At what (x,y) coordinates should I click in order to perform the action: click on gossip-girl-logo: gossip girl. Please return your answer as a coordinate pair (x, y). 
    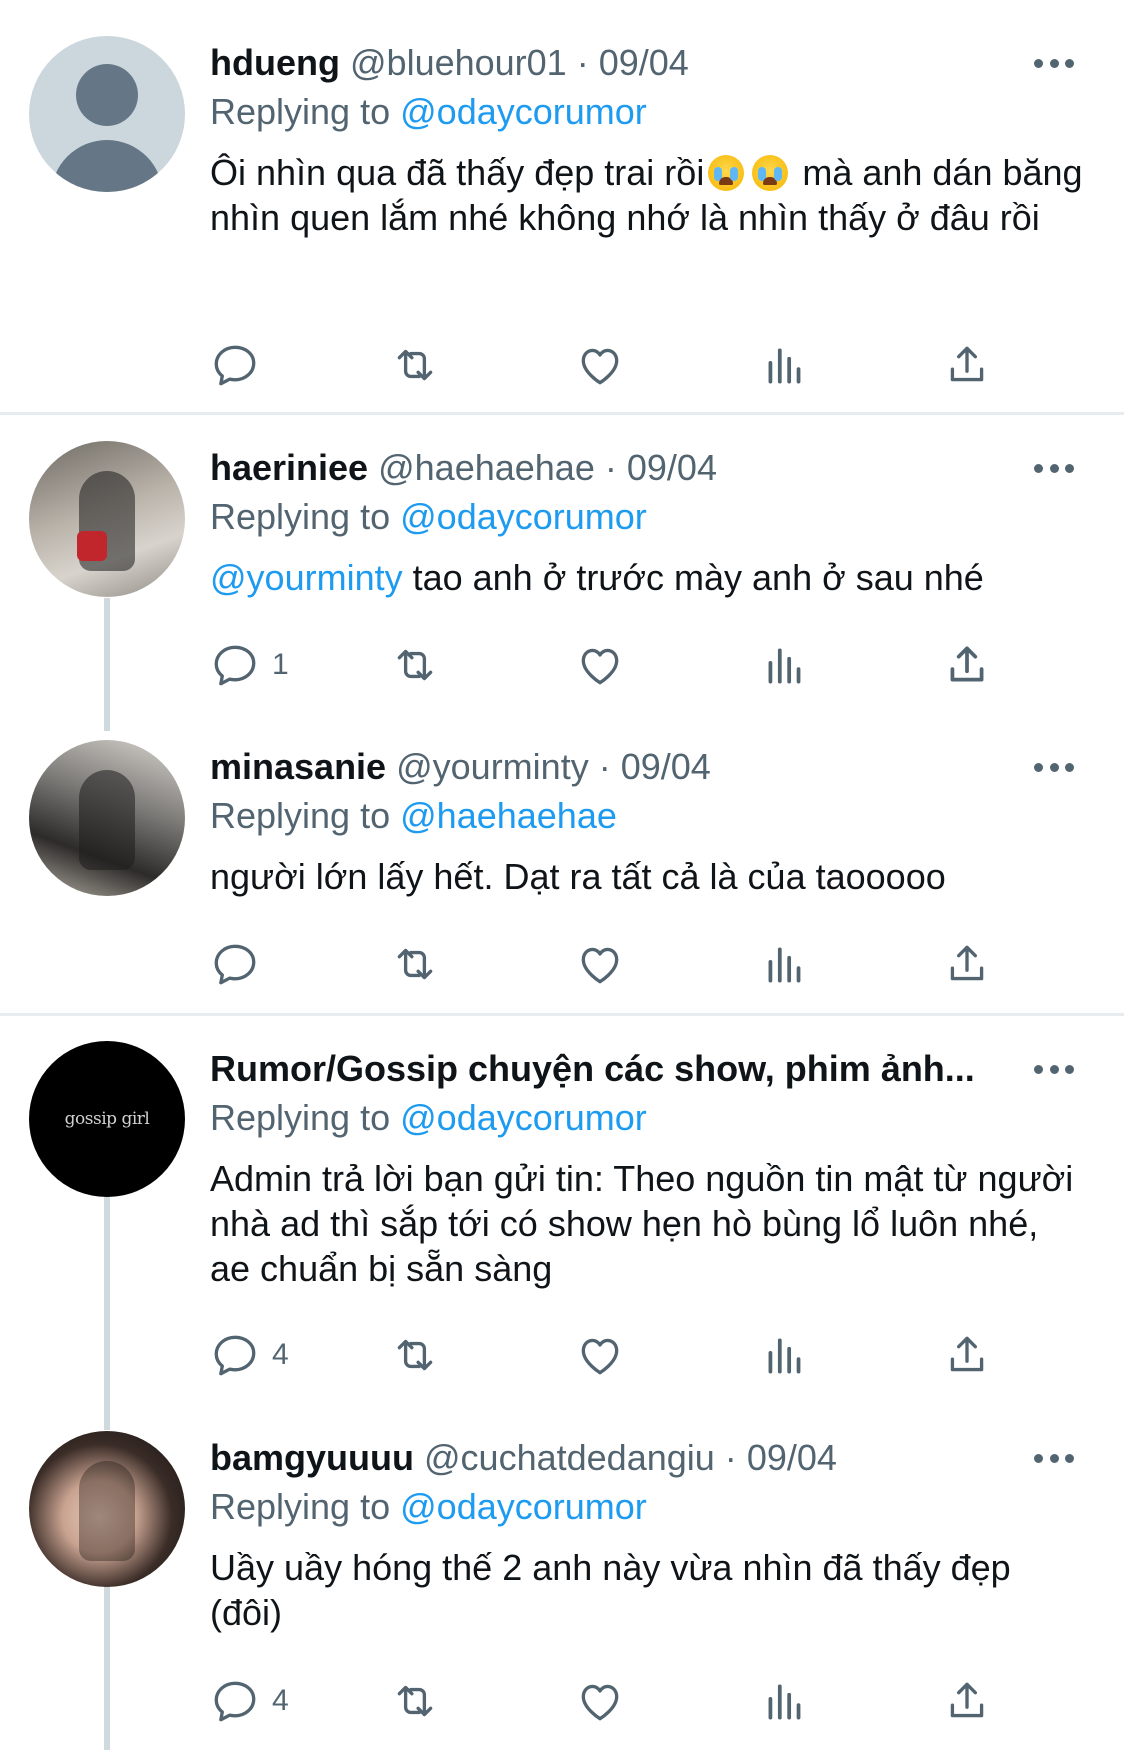
    Looking at the image, I should click on (107, 1119).